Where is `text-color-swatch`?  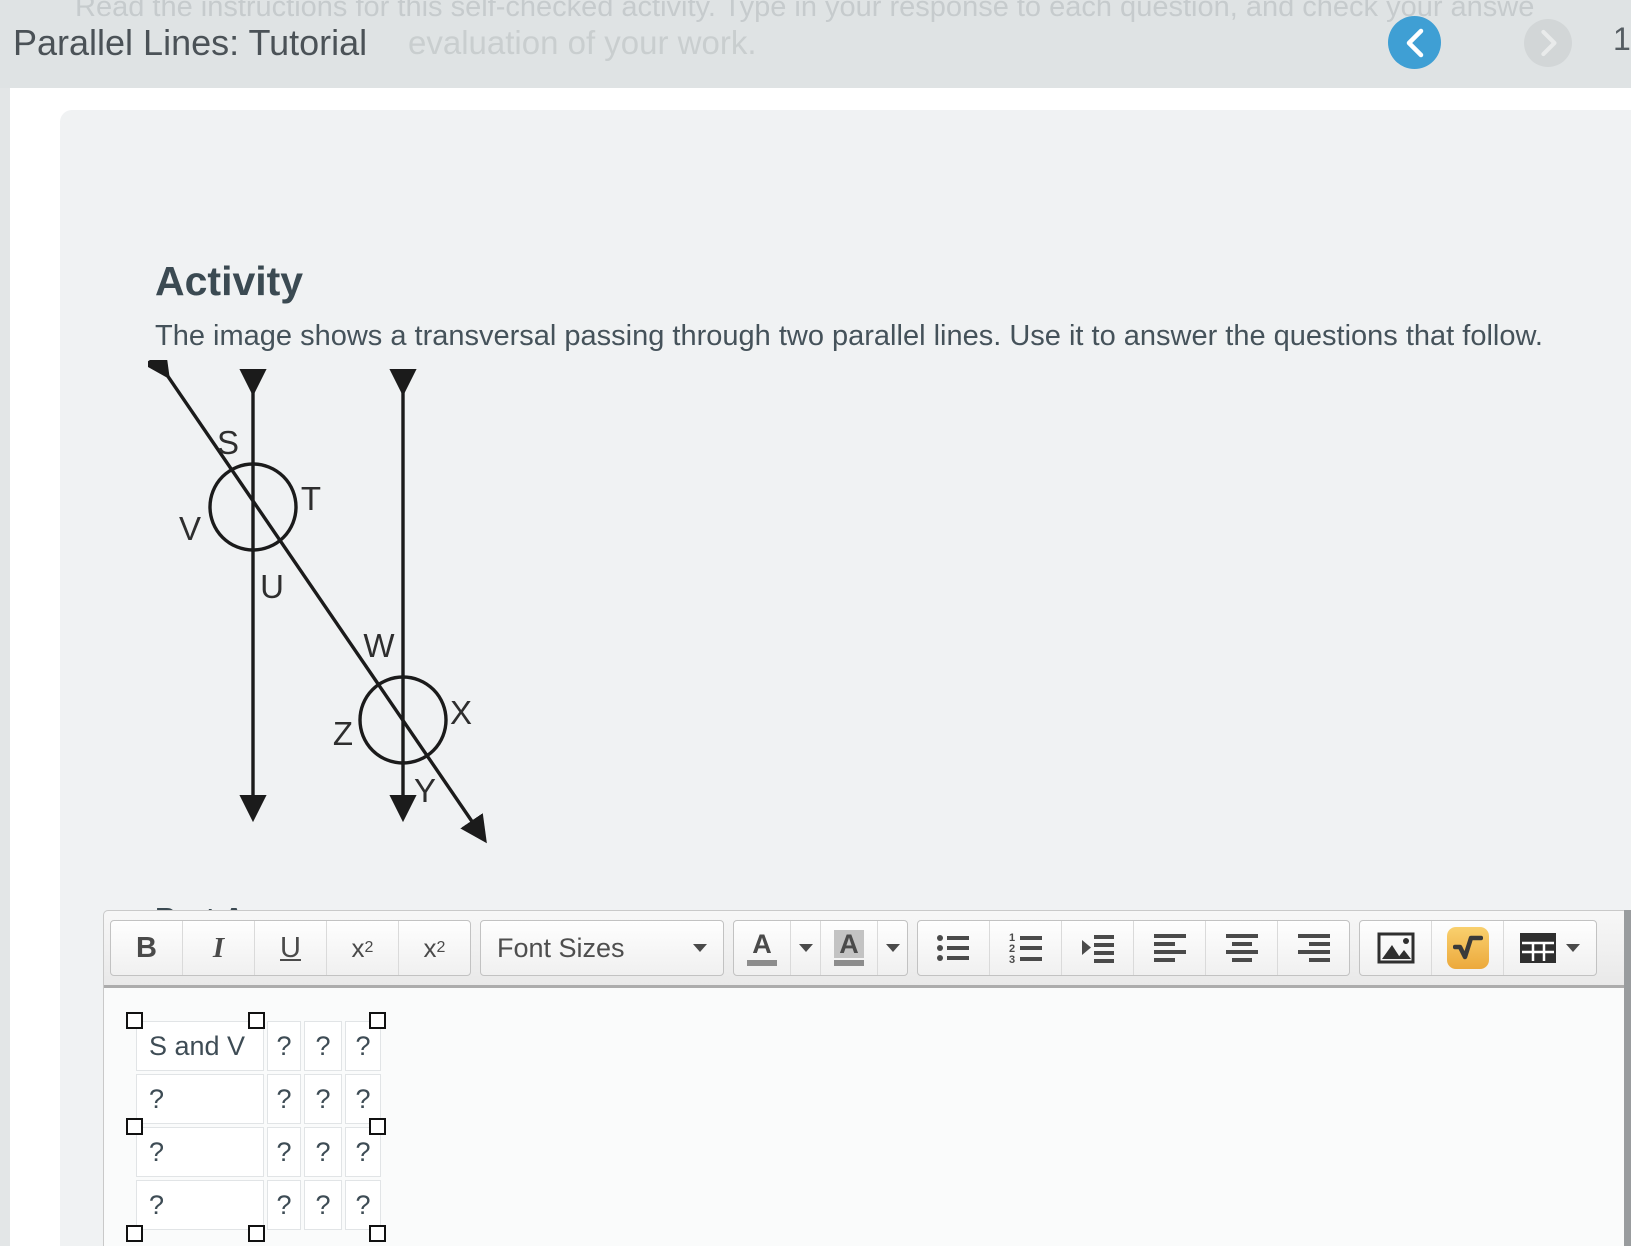 text-color-swatch is located at coordinates (762, 963).